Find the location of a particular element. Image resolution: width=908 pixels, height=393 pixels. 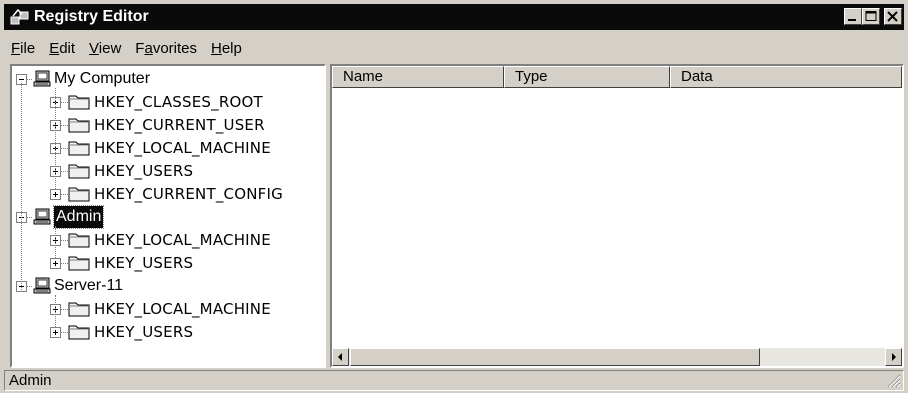

arrow-left-icon is located at coordinates (340, 357).